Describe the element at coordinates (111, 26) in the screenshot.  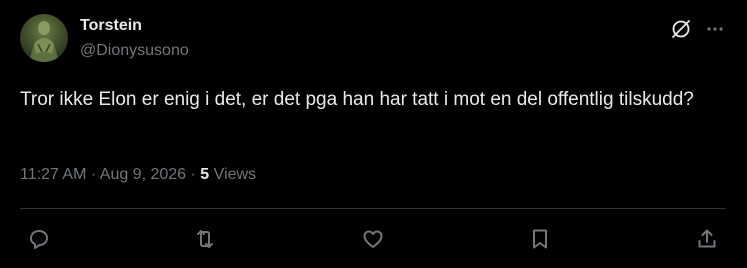
I see `author-name: Torstein` at that location.